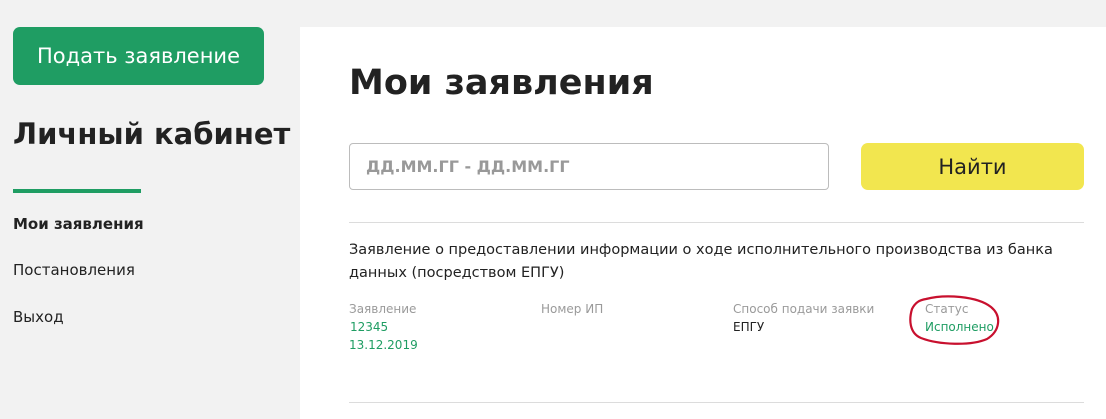  I want to click on personal-cabinet-title: Личный кабинет, so click(152, 134).